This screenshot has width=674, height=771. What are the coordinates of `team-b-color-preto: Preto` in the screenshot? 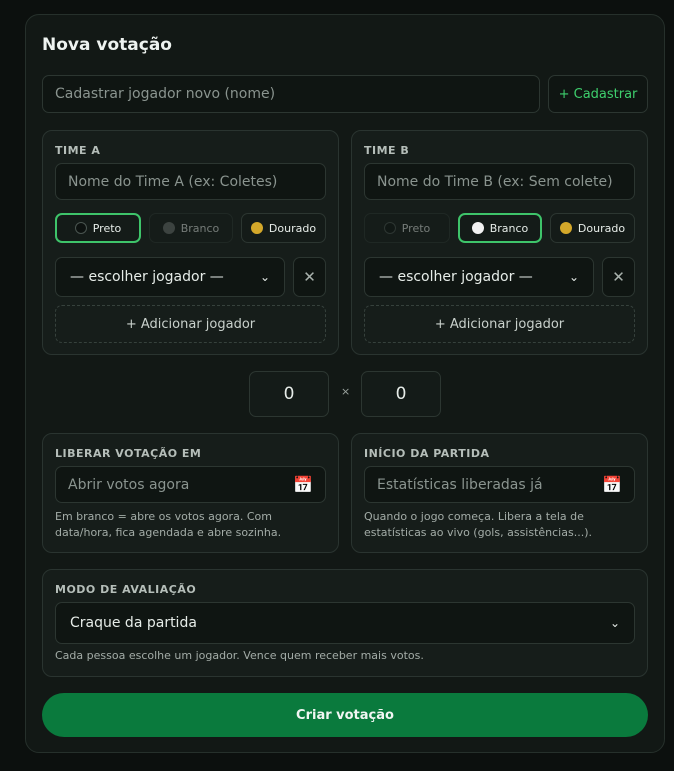 It's located at (407, 228).